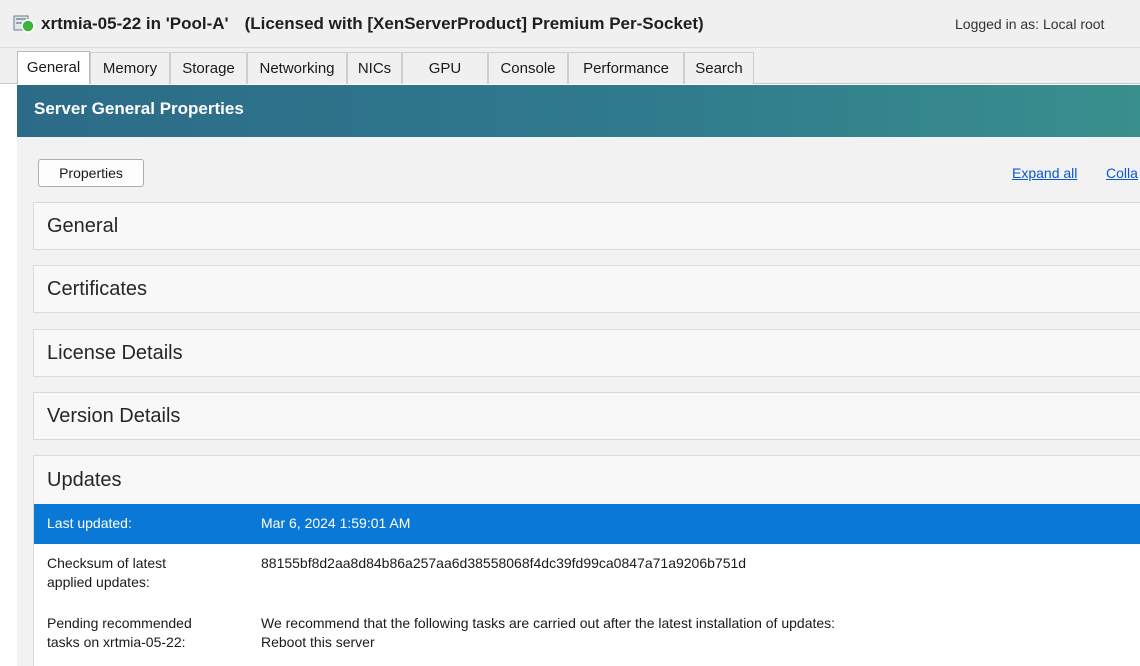 Image resolution: width=1140 pixels, height=666 pixels. What do you see at coordinates (107, 563) in the screenshot?
I see `label-line: Checksum of latest` at bounding box center [107, 563].